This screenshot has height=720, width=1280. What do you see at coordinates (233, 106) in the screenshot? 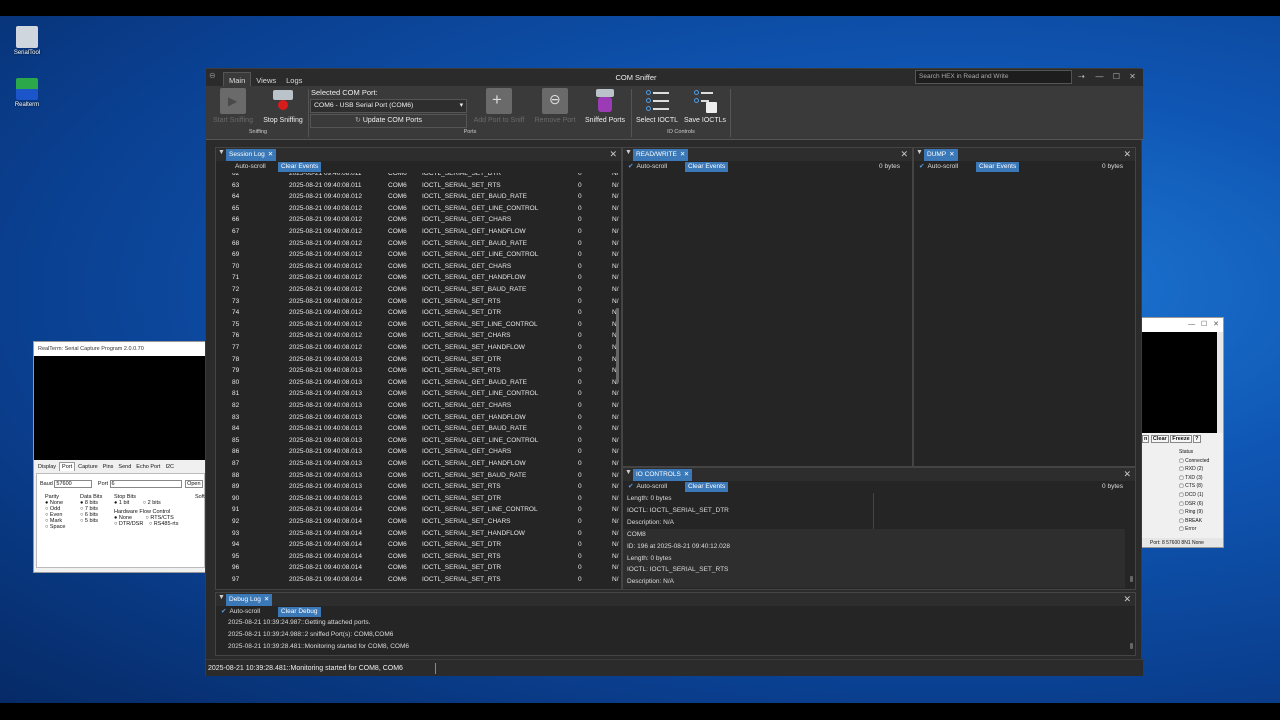
I see `start-sniffing-button: ▶ Start Sniffing` at bounding box center [233, 106].